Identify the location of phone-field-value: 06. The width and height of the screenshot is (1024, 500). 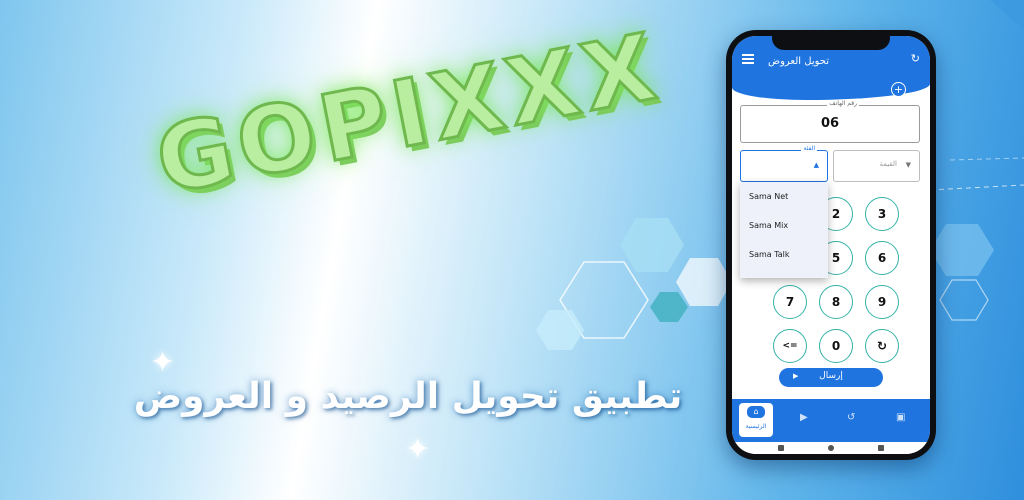
(830, 123).